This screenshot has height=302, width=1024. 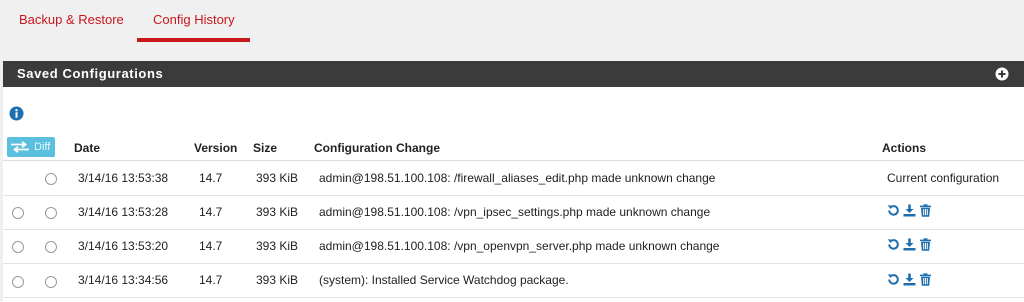 What do you see at coordinates (123, 212) in the screenshot?
I see `row-date: 3/14/16 13:53:28` at bounding box center [123, 212].